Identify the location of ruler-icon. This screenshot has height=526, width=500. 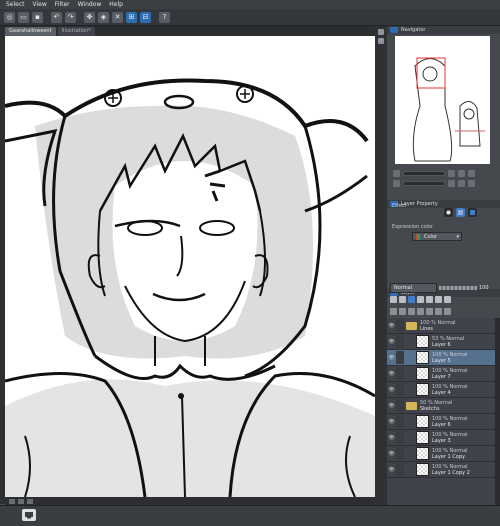
(447, 299).